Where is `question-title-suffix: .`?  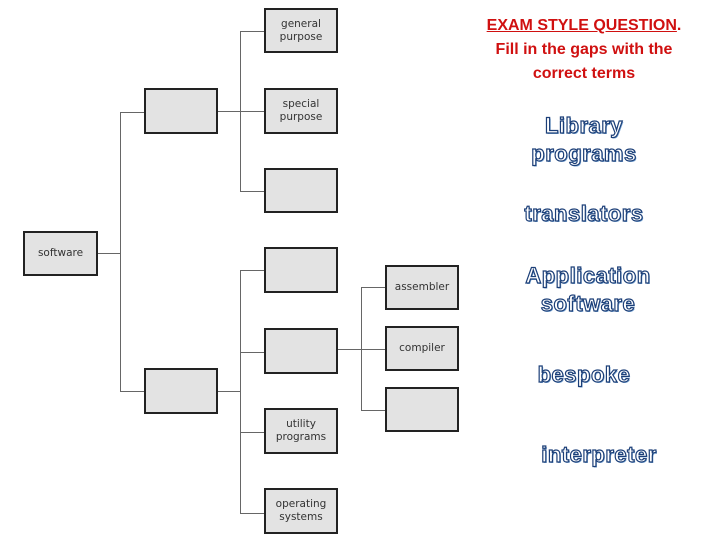
question-title-suffix: . is located at coordinates (679, 25).